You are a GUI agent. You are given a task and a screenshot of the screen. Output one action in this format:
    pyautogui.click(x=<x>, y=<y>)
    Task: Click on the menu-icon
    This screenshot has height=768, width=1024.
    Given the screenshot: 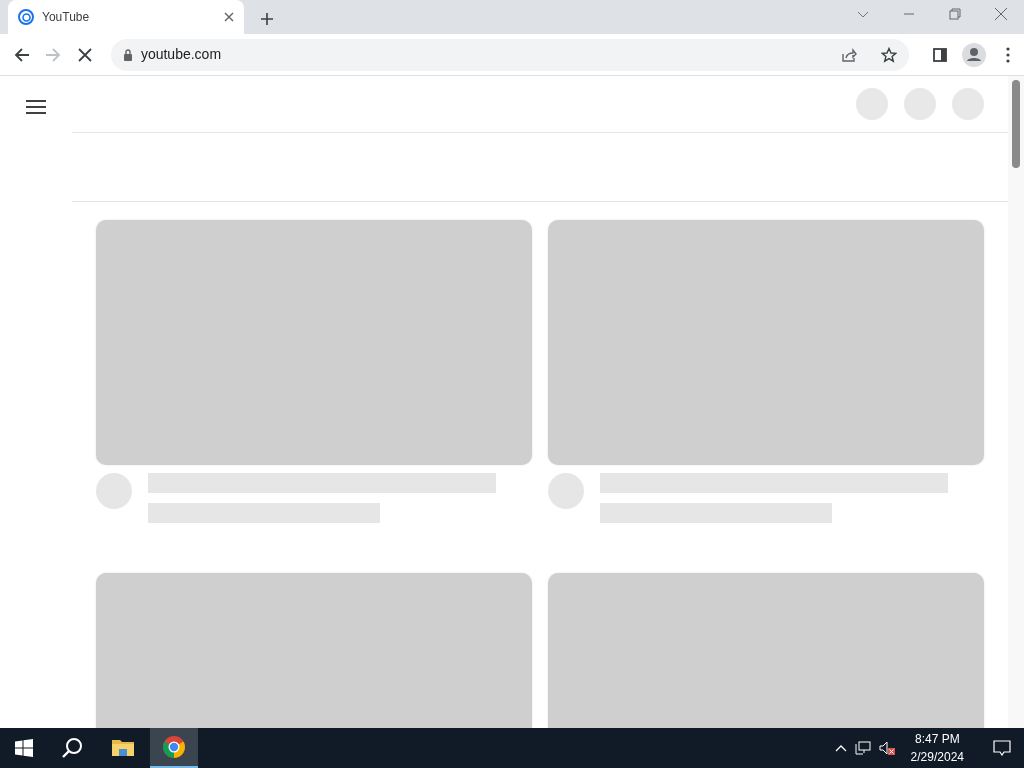 What is the action you would take?
    pyautogui.click(x=36, y=107)
    